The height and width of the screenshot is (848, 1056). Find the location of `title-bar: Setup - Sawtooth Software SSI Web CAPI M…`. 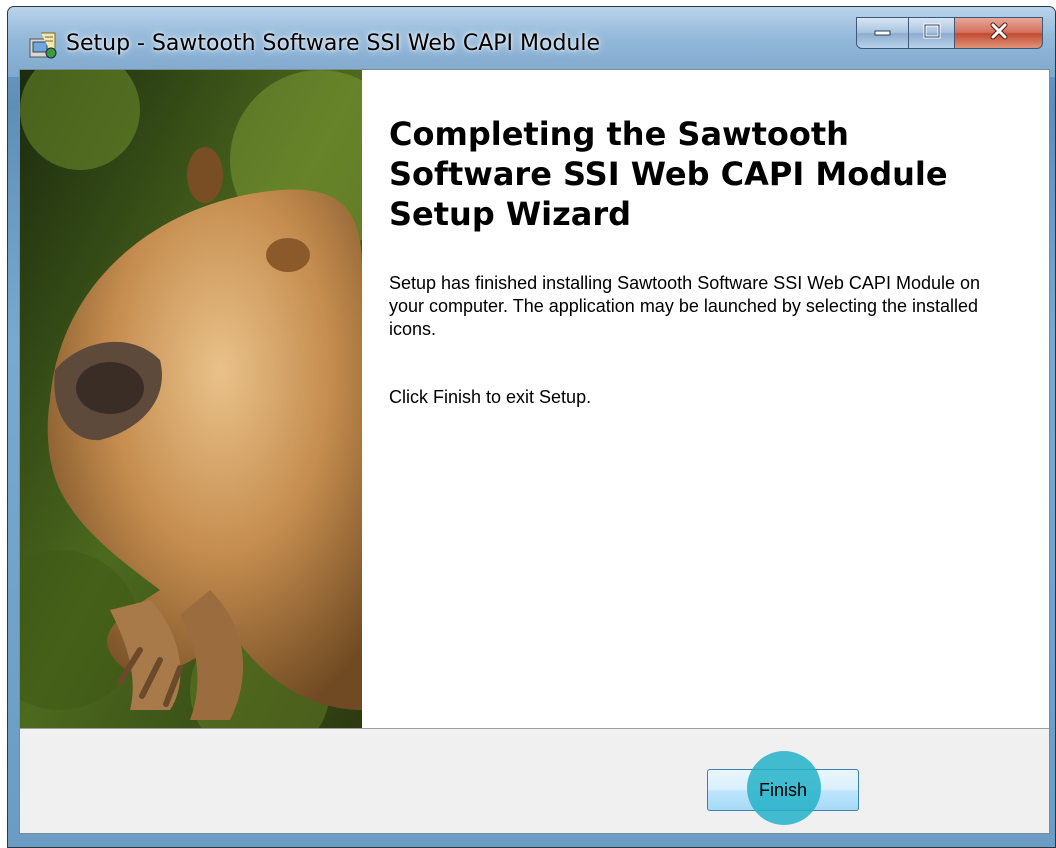

title-bar: Setup - Sawtooth Software SSI Web CAPI M… is located at coordinates (531, 42).